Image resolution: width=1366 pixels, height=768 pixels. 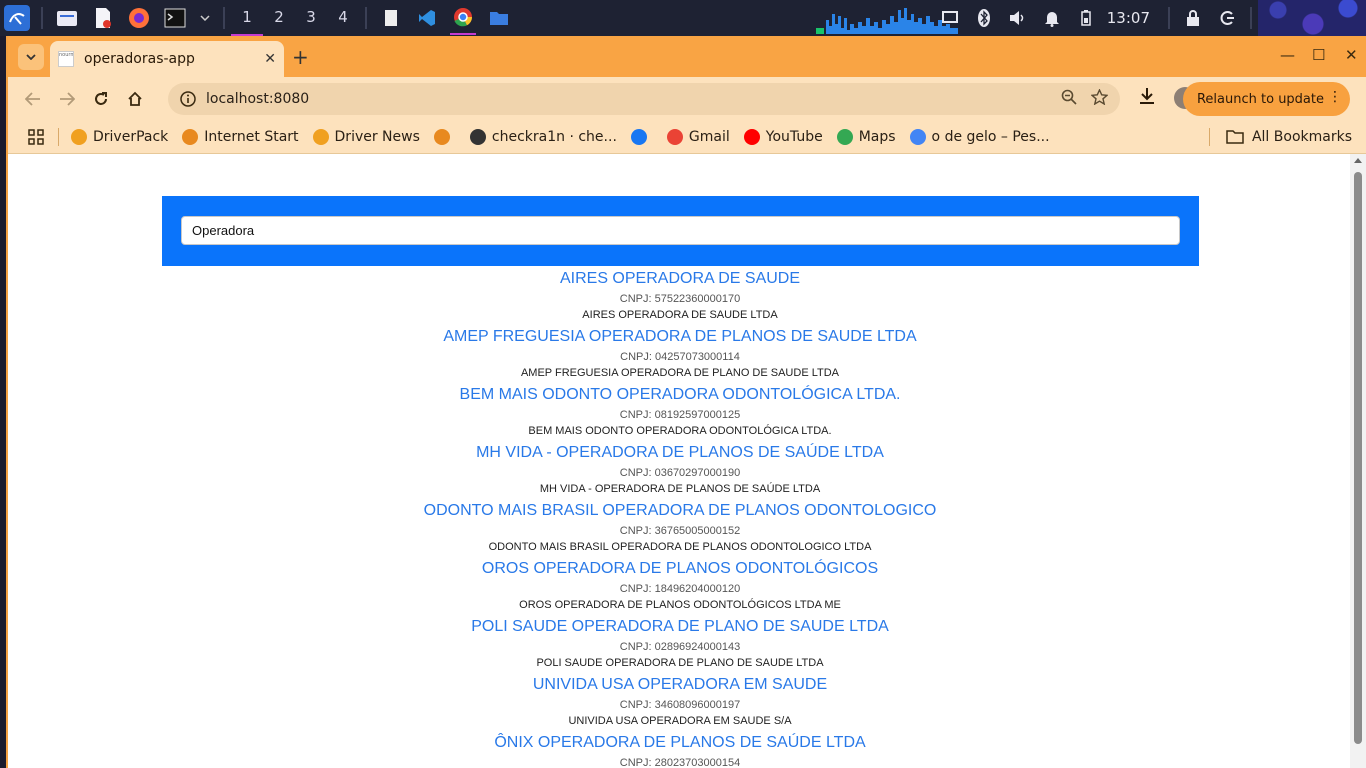 What do you see at coordinates (36, 137) in the screenshot?
I see `apps-grid-icon` at bounding box center [36, 137].